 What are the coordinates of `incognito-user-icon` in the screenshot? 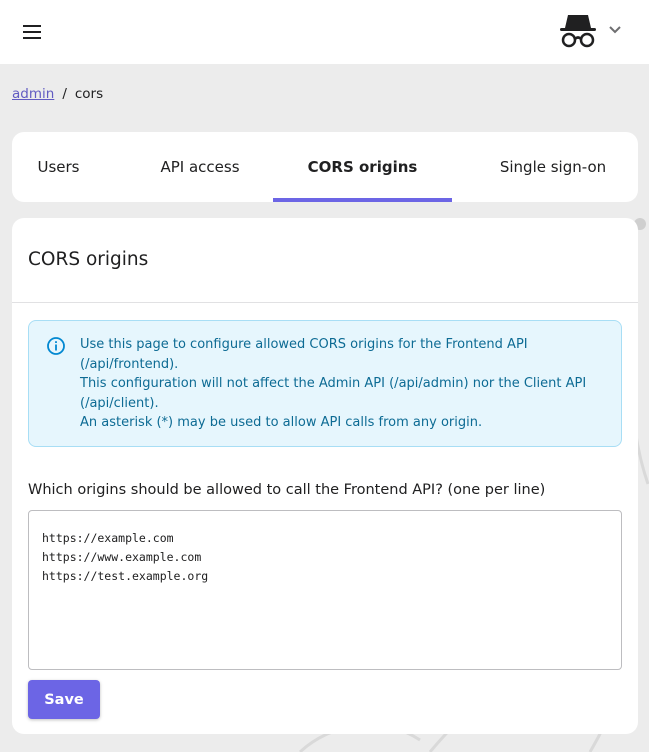 It's located at (578, 31).